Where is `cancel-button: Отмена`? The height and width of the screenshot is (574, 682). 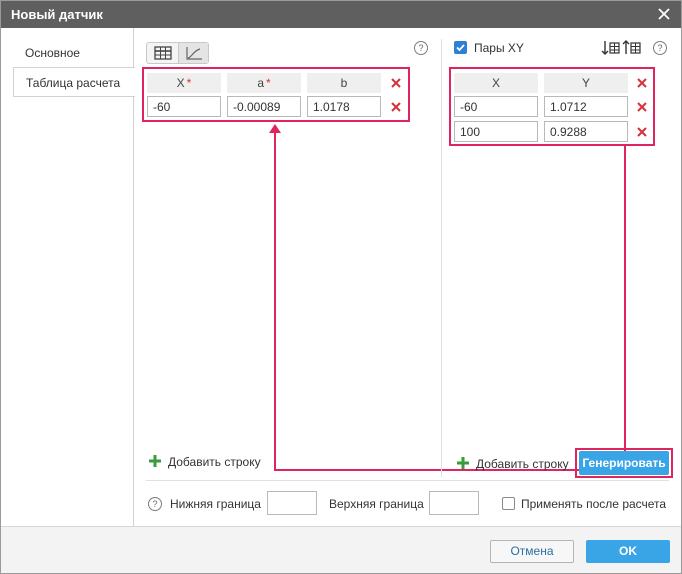 cancel-button: Отмена is located at coordinates (532, 551).